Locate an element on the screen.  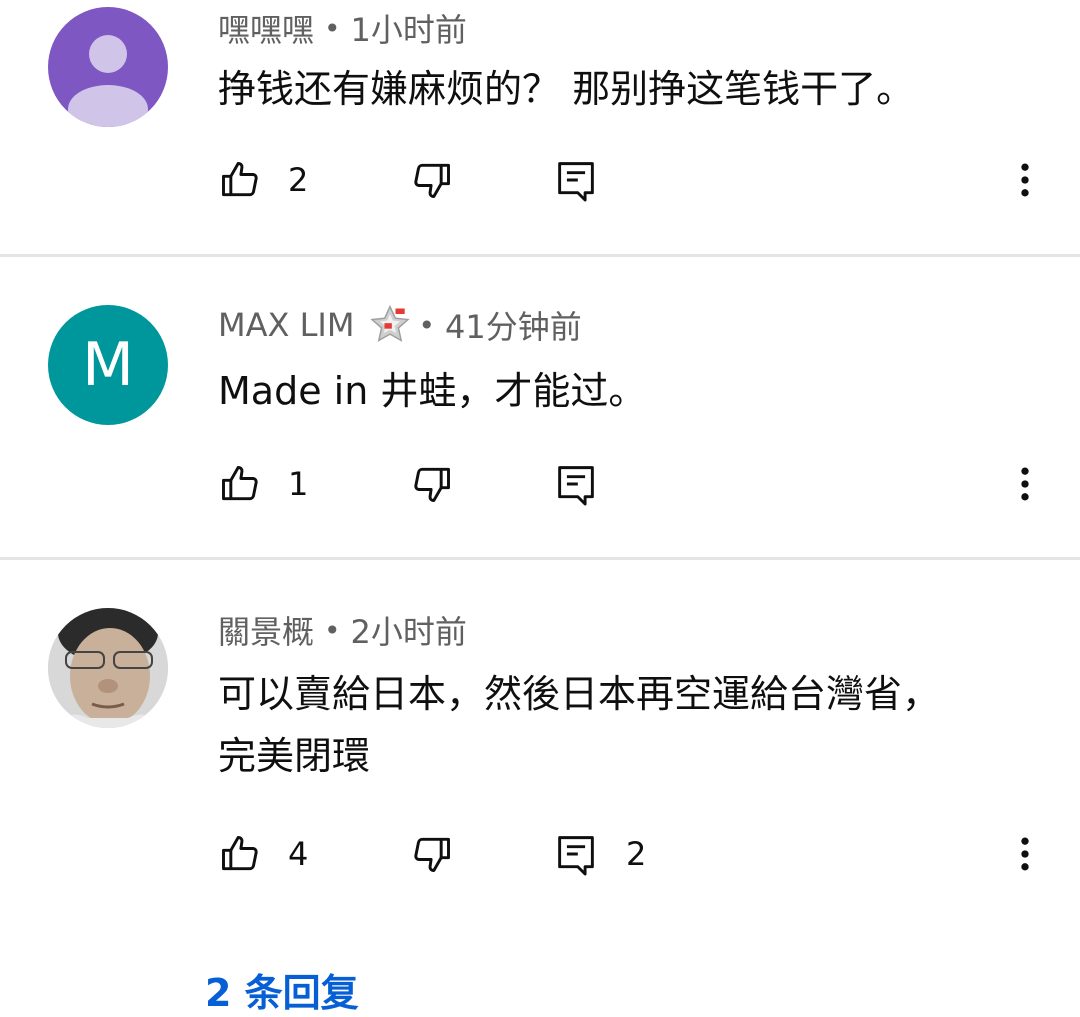
avatar: M is located at coordinates (108, 365).